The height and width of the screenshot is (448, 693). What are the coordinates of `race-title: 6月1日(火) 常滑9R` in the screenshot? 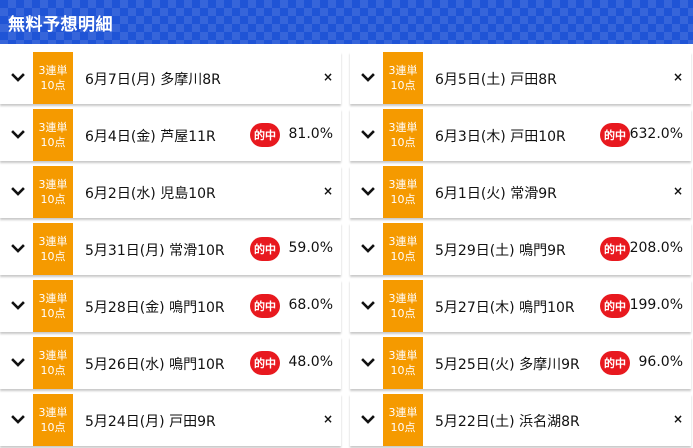 It's located at (496, 194).